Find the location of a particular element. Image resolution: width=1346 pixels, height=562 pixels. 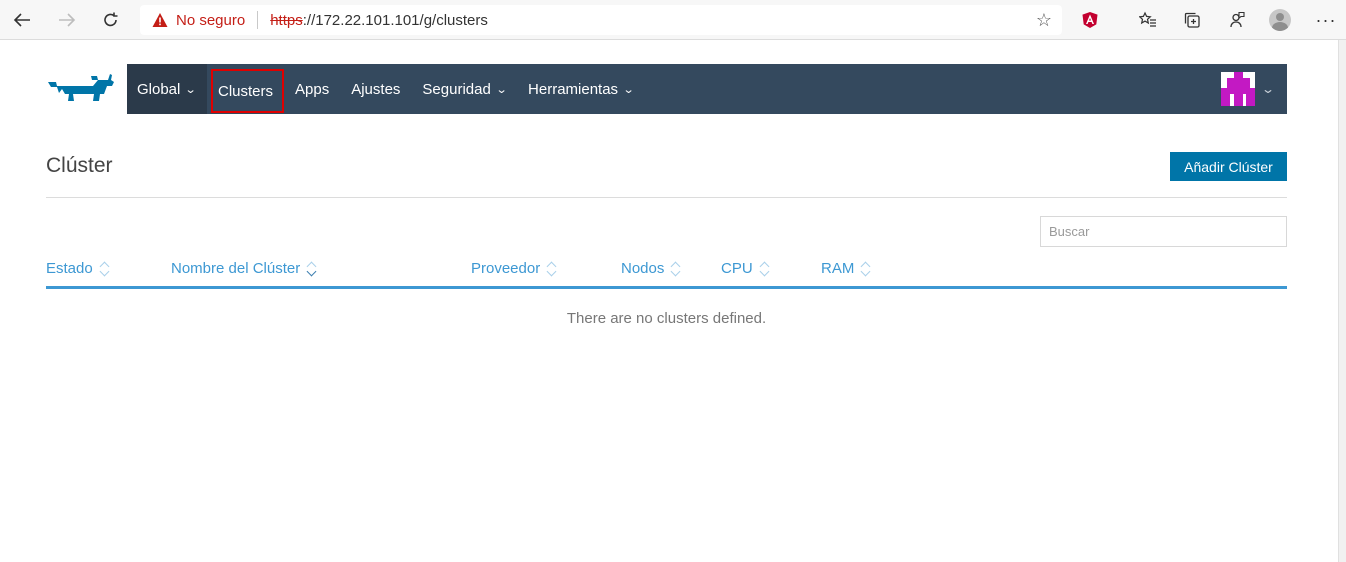

collections-icon is located at coordinates (1192, 20).